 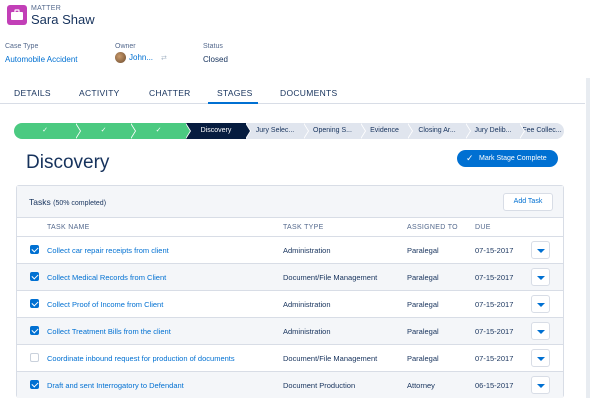 I want to click on active-tab-indicator, so click(x=233, y=103).